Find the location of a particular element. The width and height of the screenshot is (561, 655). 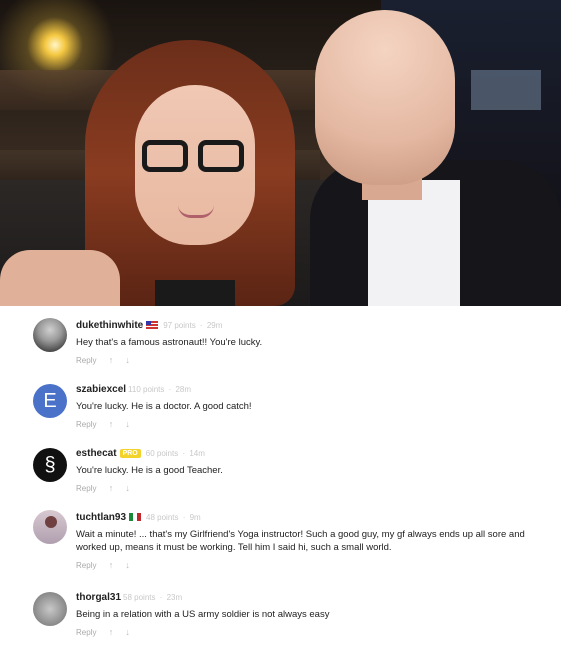

user-avatar: § is located at coordinates (50, 465).